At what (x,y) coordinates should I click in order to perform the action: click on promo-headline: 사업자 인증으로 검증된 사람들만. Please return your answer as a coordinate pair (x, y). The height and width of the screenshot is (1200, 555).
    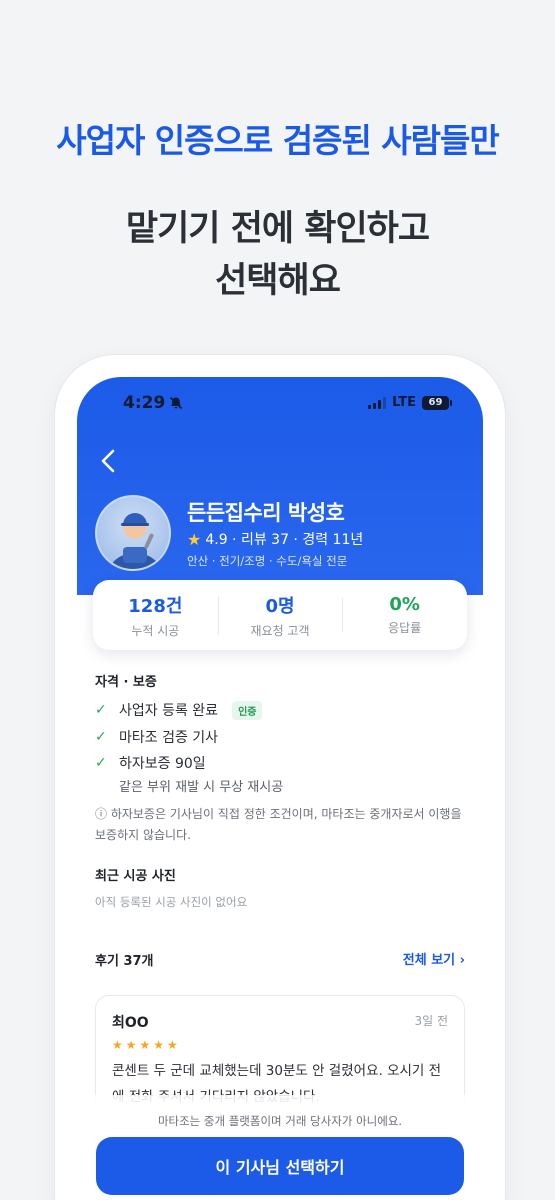
    Looking at the image, I should click on (278, 140).